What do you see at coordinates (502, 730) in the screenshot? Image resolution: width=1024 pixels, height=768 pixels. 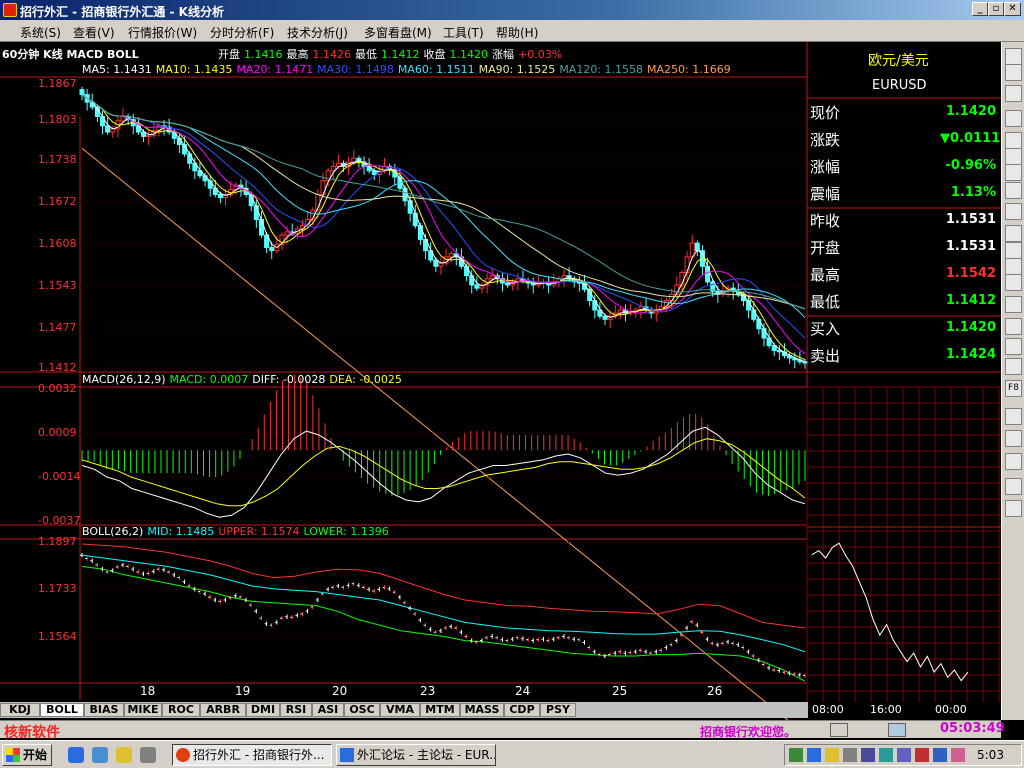 I see `status-bar: 核新软件 招商银行欢迎您。 05:03:49` at bounding box center [502, 730].